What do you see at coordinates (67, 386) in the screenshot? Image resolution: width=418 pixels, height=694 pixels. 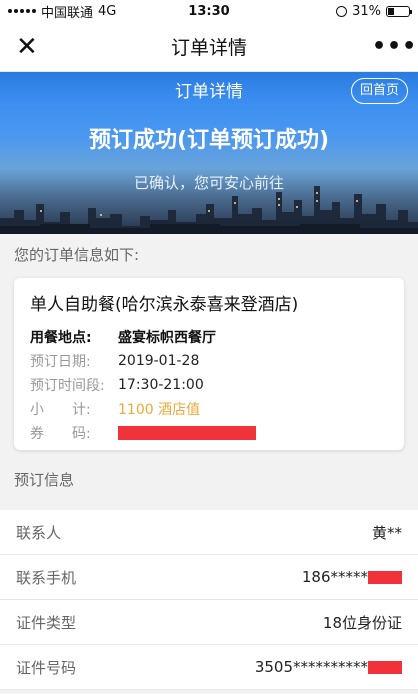 I see `time-label: 预订时间段:` at bounding box center [67, 386].